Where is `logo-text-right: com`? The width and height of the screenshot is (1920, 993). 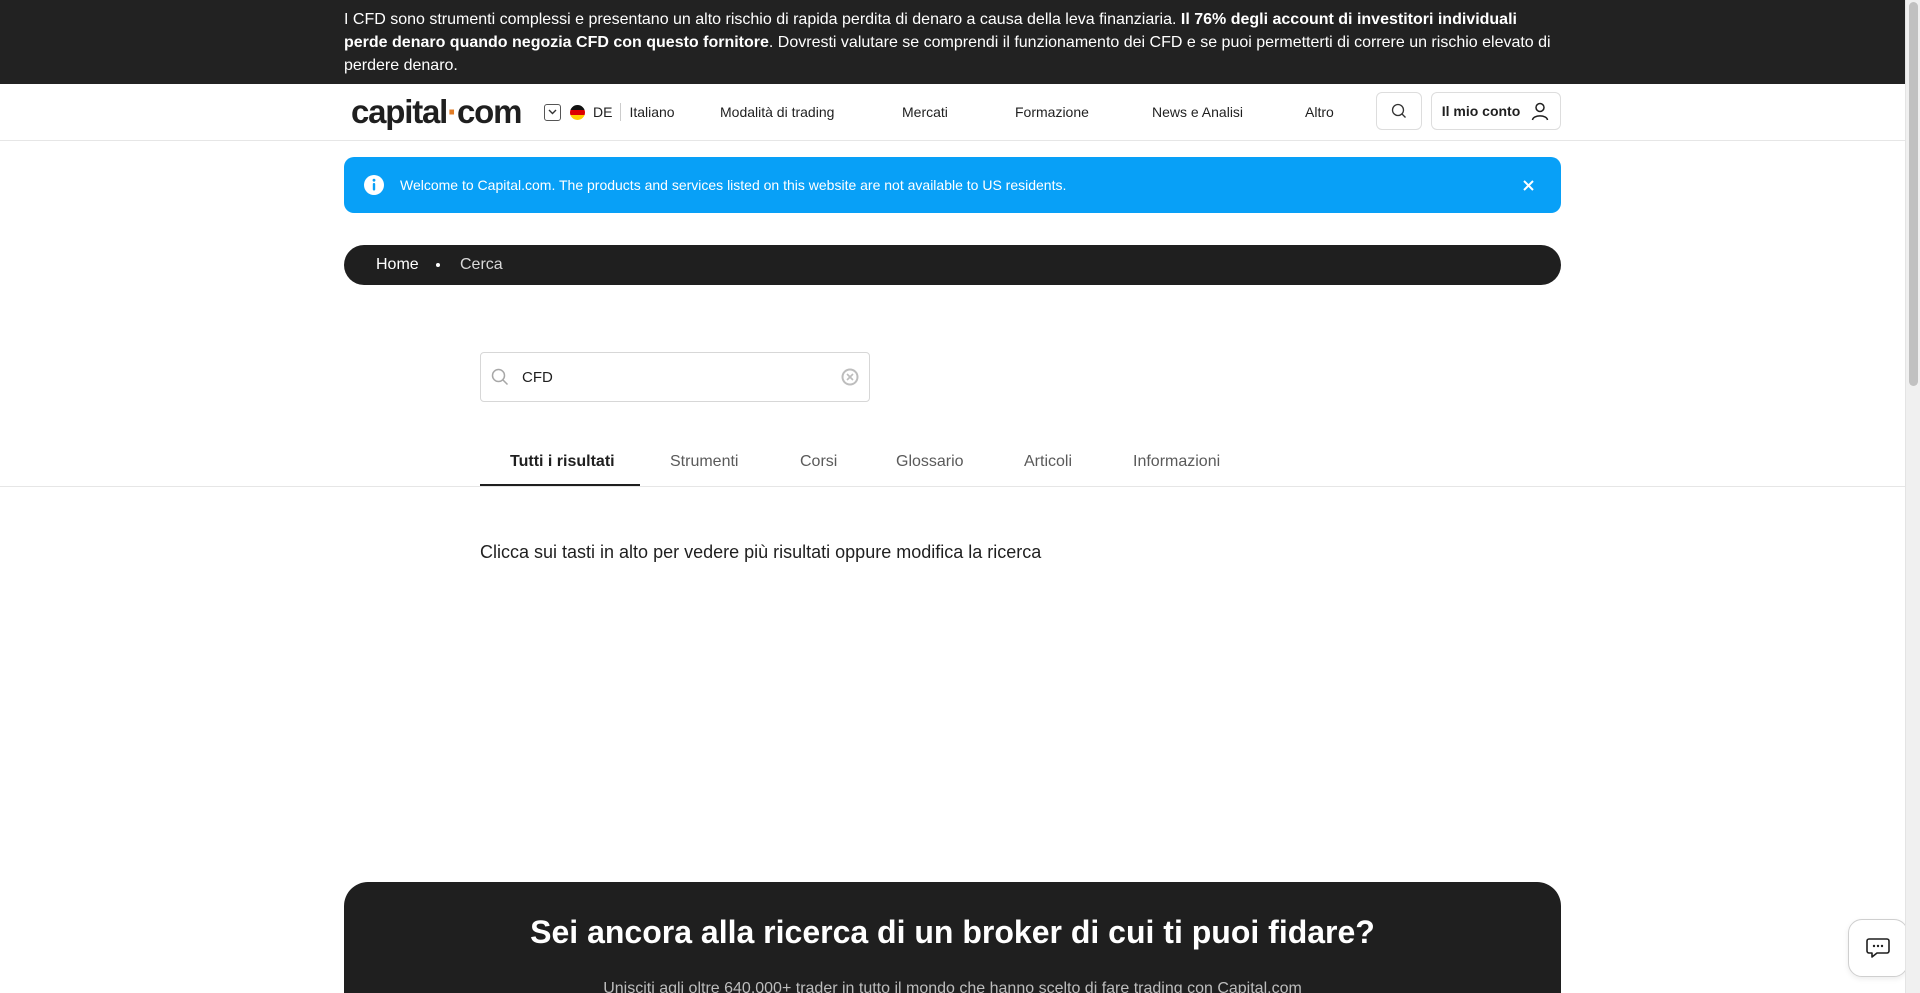
logo-text-right: com is located at coordinates (489, 111).